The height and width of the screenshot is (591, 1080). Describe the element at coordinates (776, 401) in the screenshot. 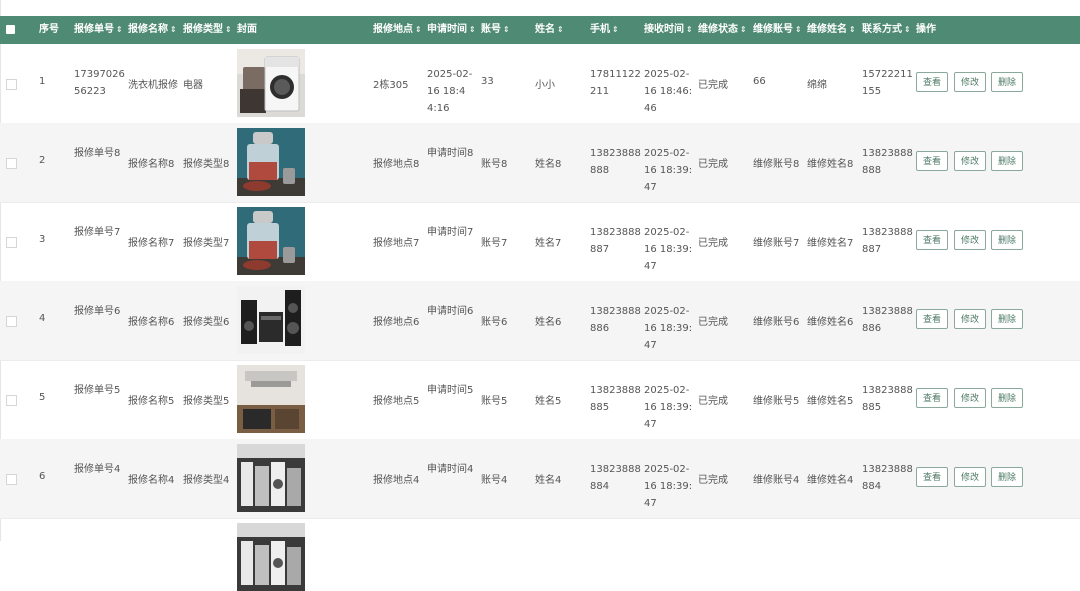

I see `cell-repair-account: 维修账号5` at that location.